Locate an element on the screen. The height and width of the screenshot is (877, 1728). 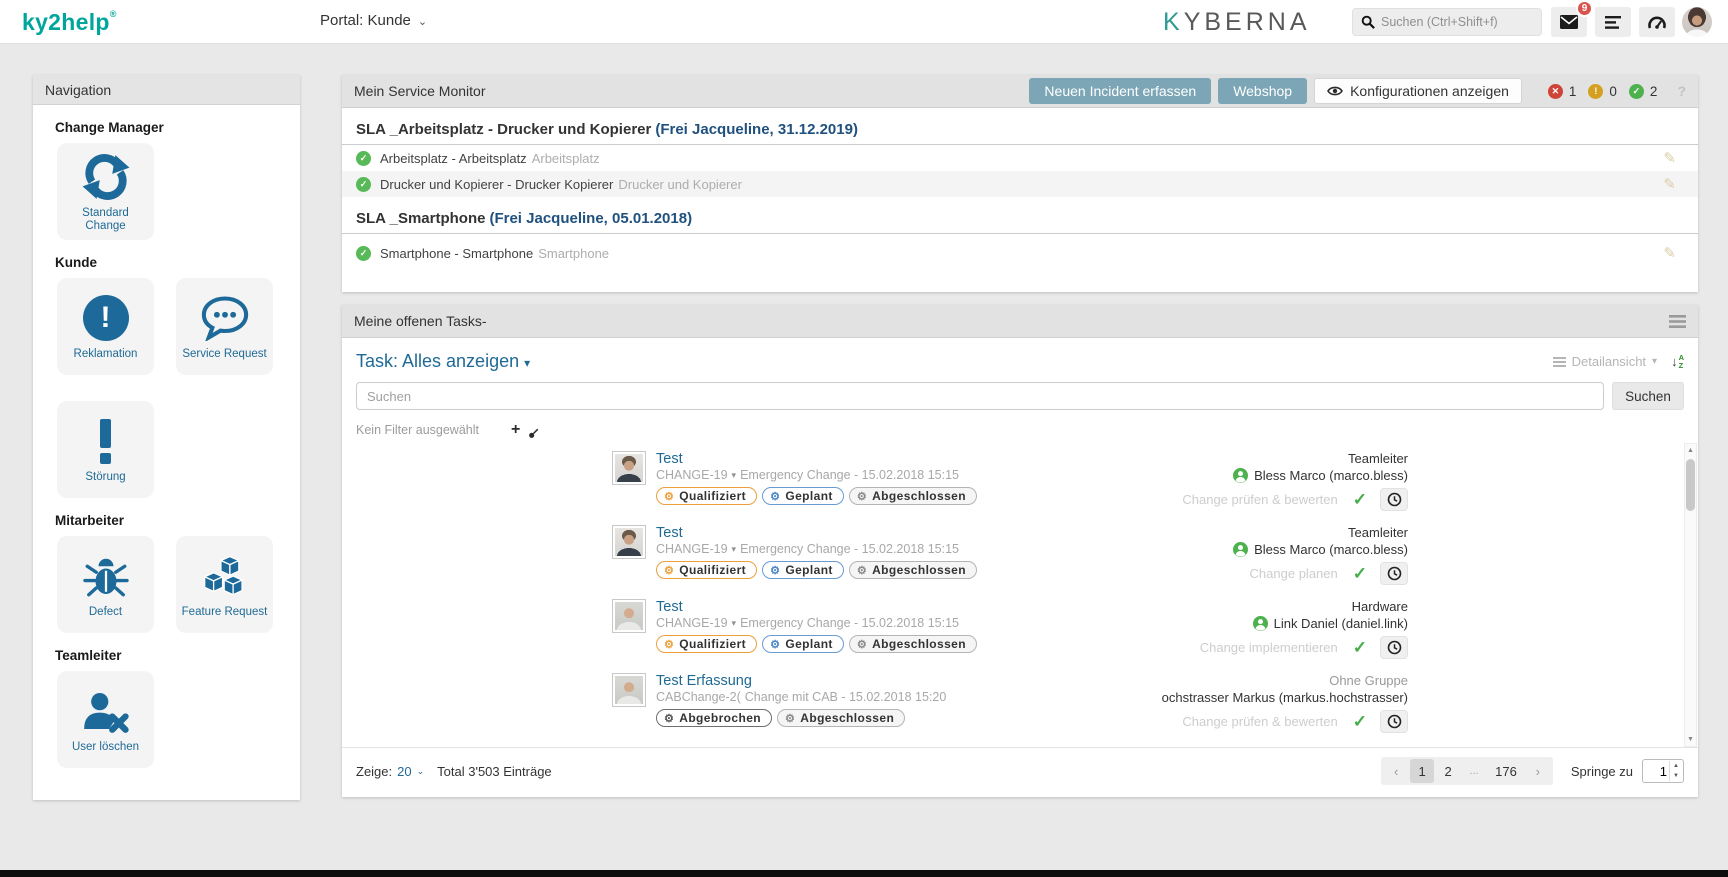
tasks-search-button: Suchen is located at coordinates (1648, 396).